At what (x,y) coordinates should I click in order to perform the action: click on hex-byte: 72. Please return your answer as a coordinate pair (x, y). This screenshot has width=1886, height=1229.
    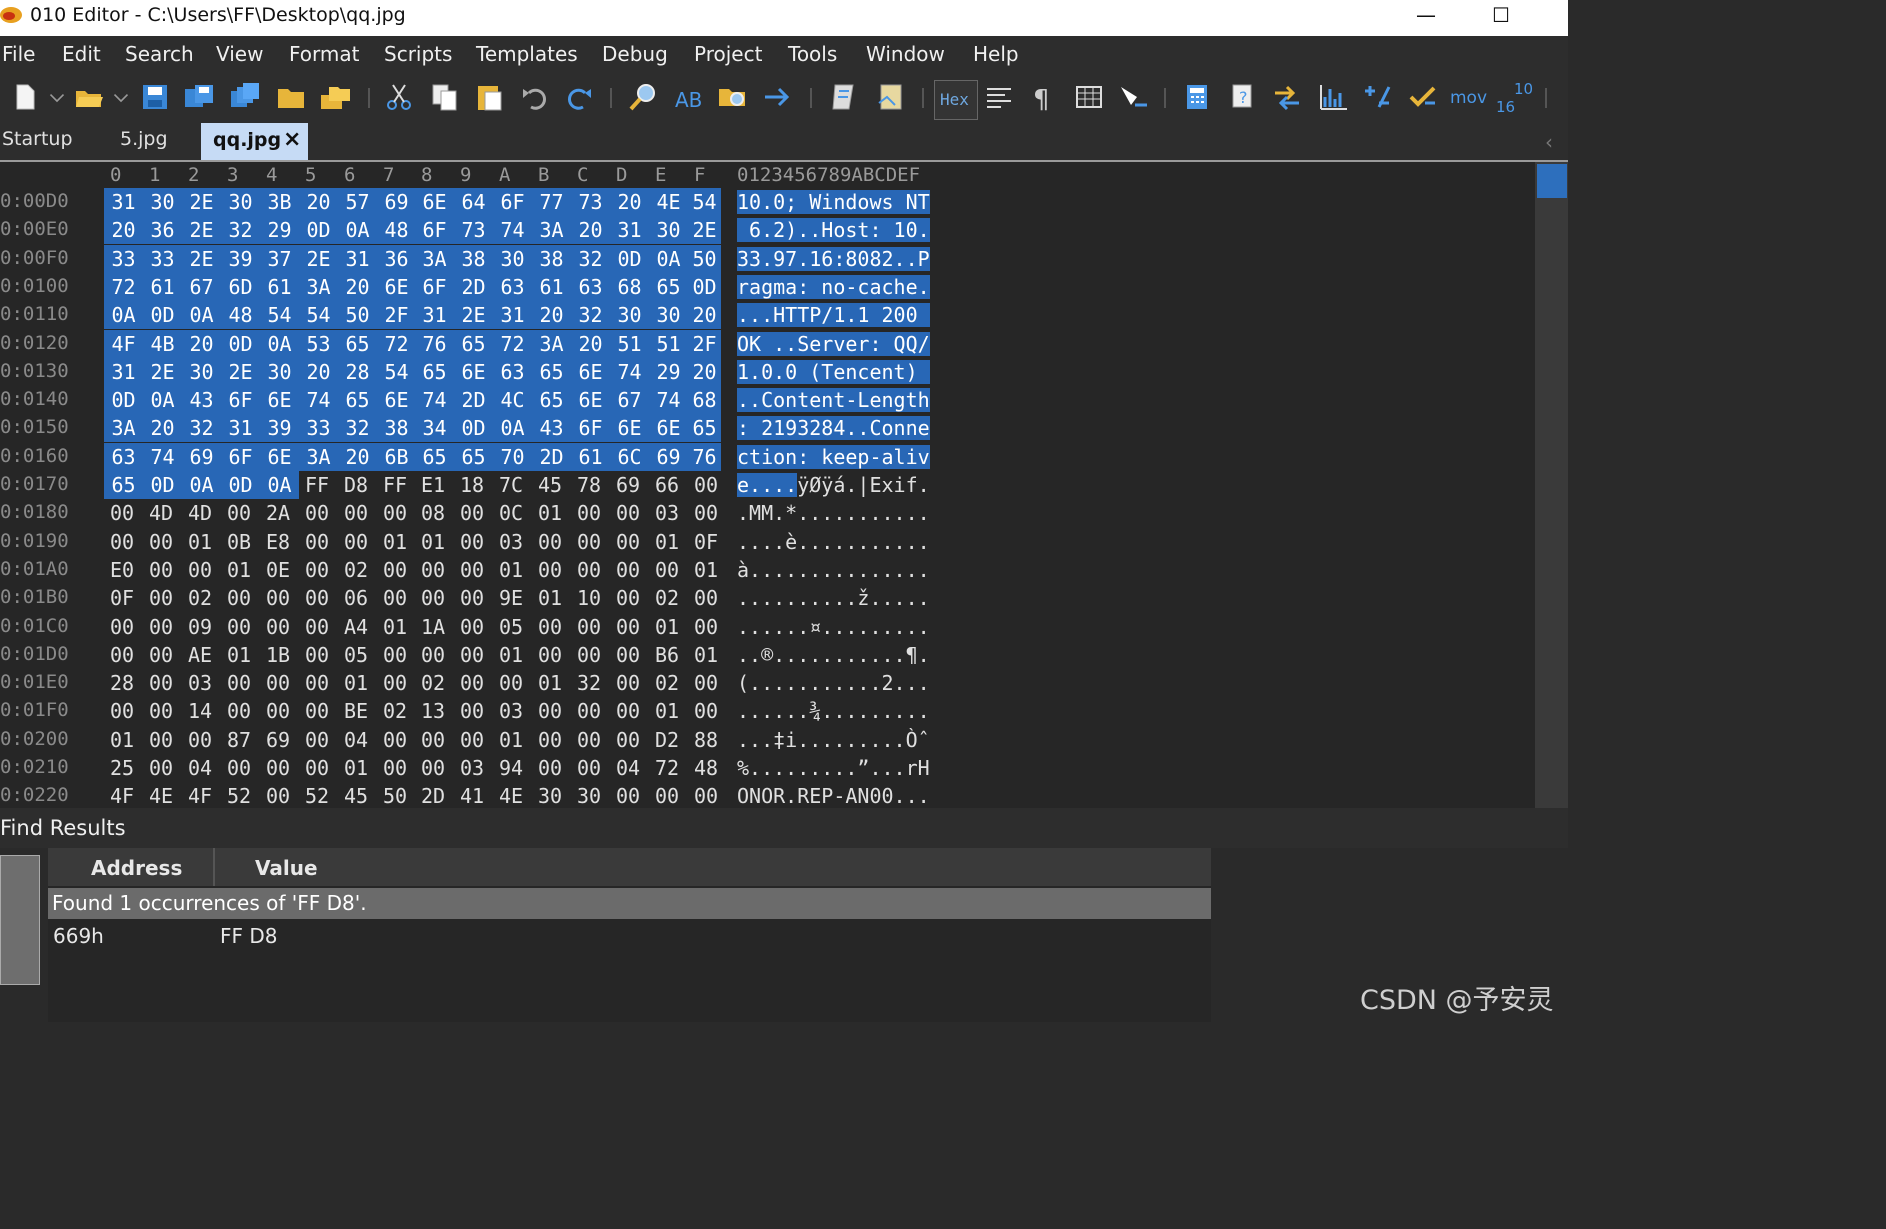
    Looking at the image, I should click on (123, 287).